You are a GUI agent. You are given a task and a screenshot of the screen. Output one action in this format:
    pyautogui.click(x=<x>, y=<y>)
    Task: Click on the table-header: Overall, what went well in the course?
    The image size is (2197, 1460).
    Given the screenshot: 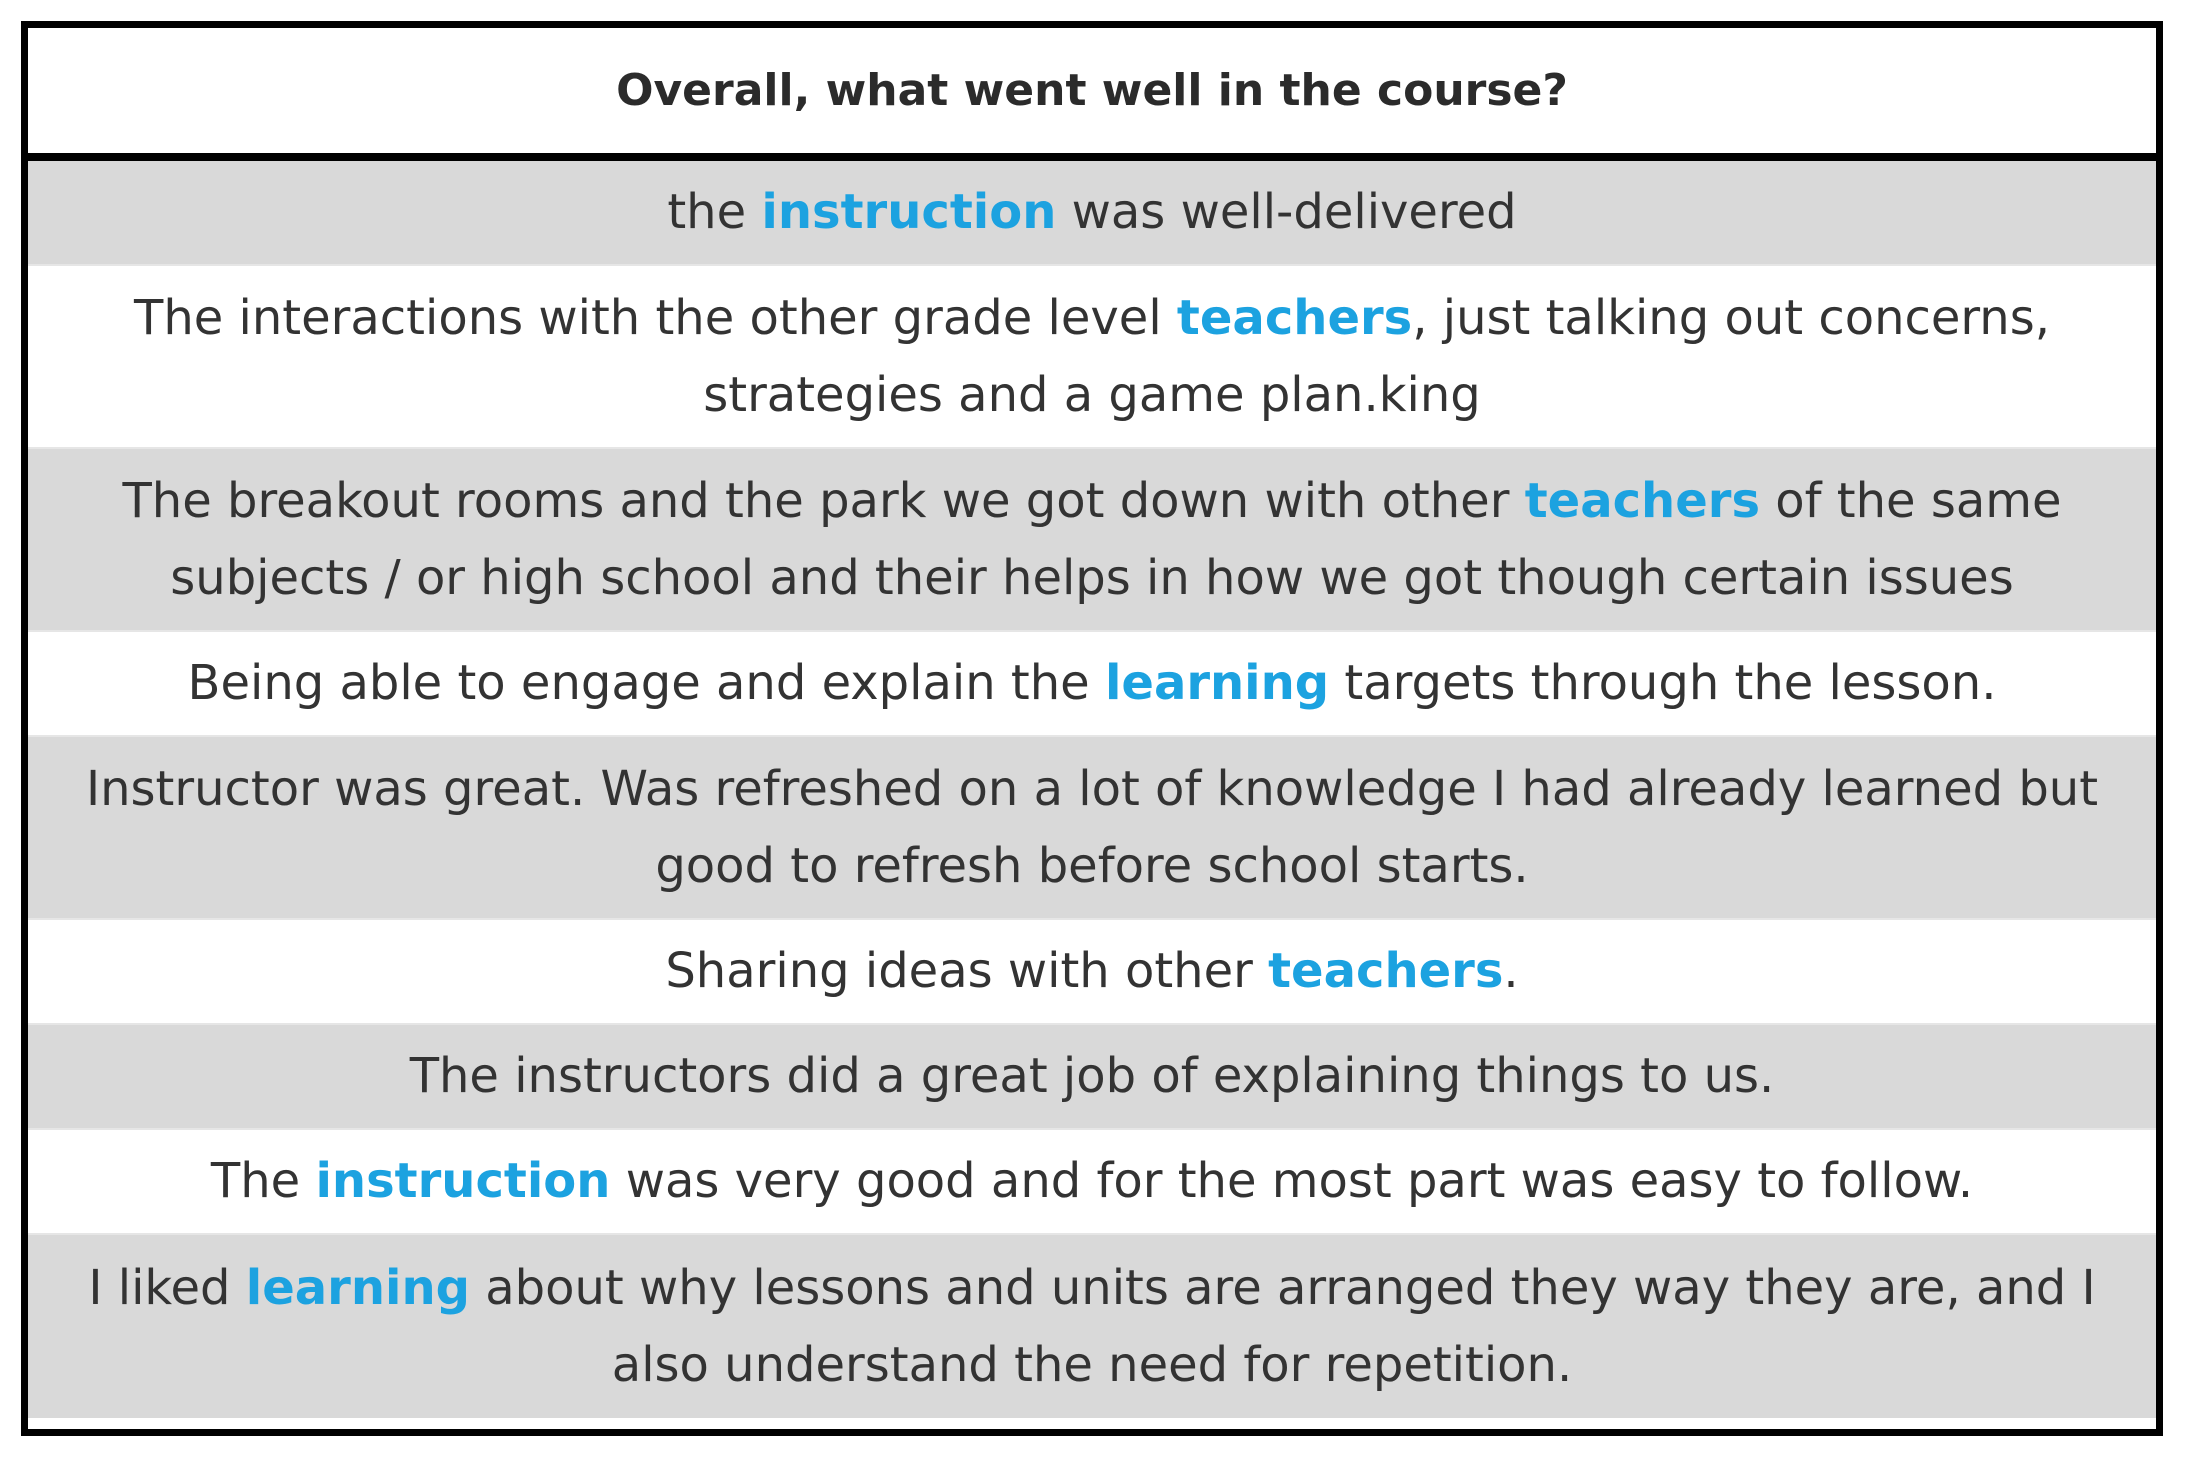 What is the action you would take?
    pyautogui.click(x=1092, y=94)
    